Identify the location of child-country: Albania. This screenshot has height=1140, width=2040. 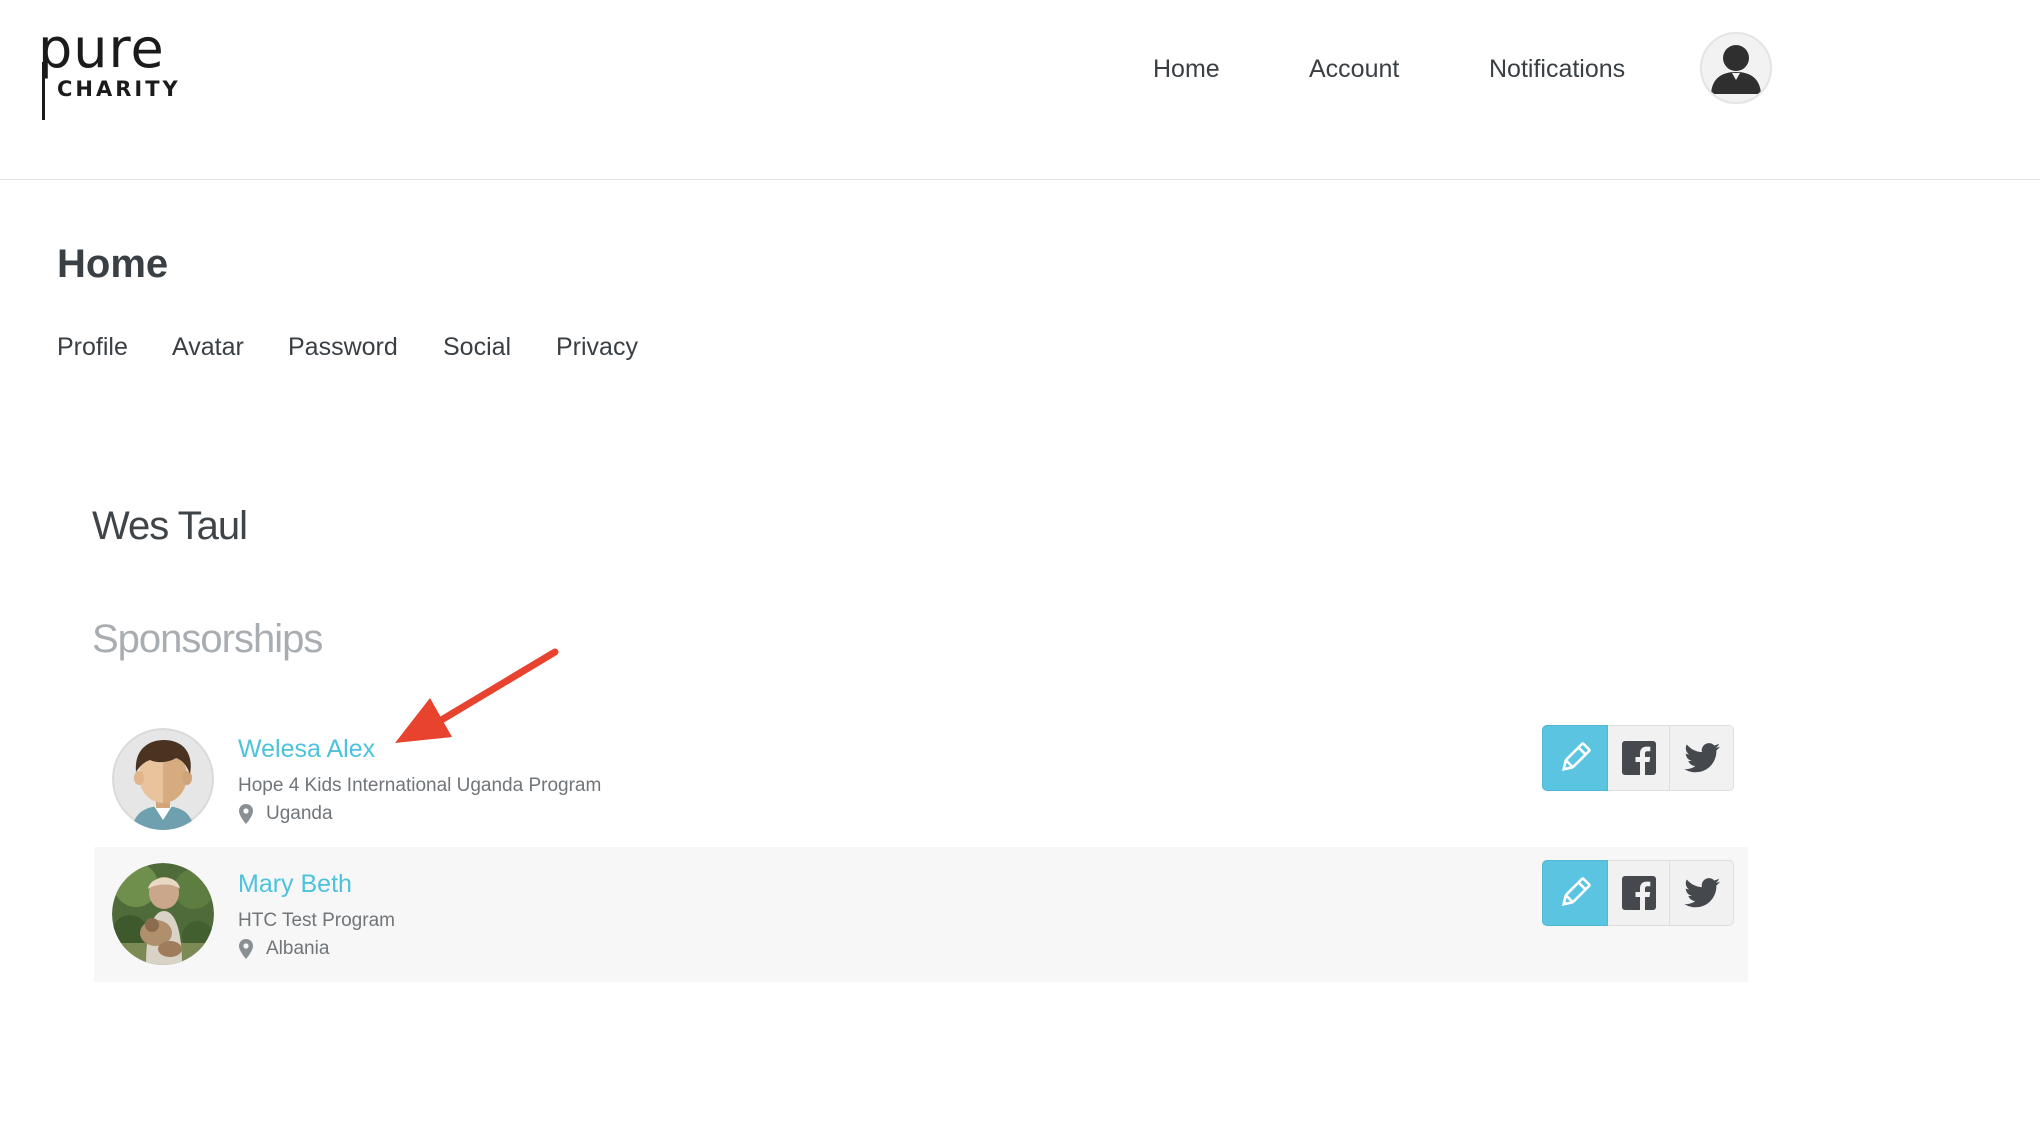
(298, 948).